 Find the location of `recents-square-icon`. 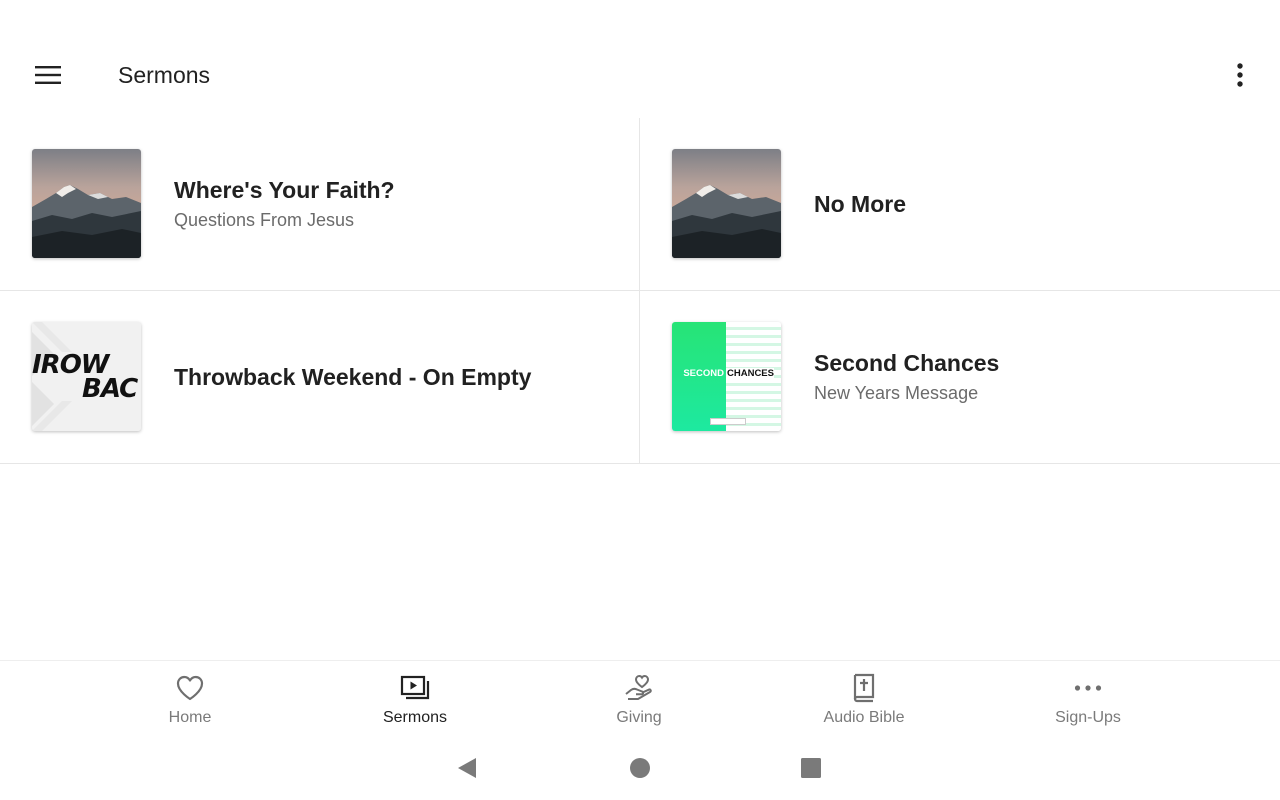

recents-square-icon is located at coordinates (811, 768).